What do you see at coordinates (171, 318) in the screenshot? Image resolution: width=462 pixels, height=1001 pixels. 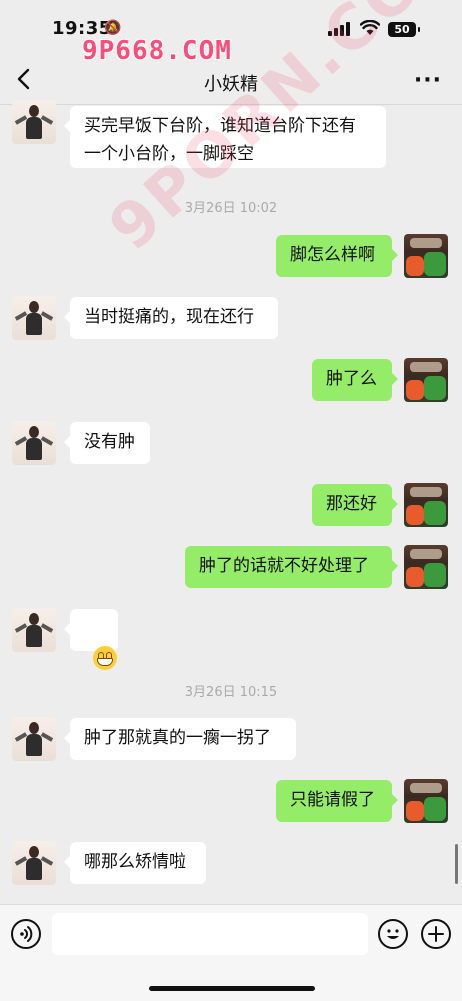 I see `message-bubble-incoming: 当时挺痛的，现在还行` at bounding box center [171, 318].